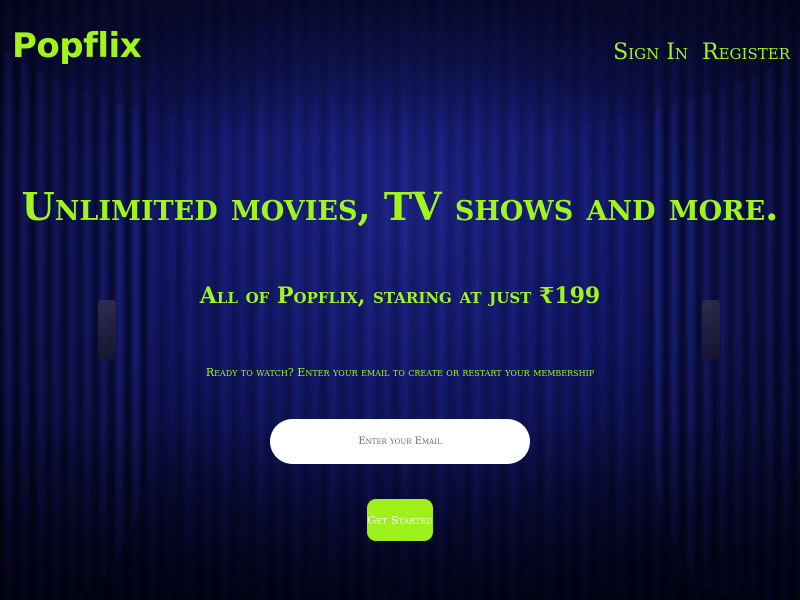  I want to click on email-input, so click(400, 441).